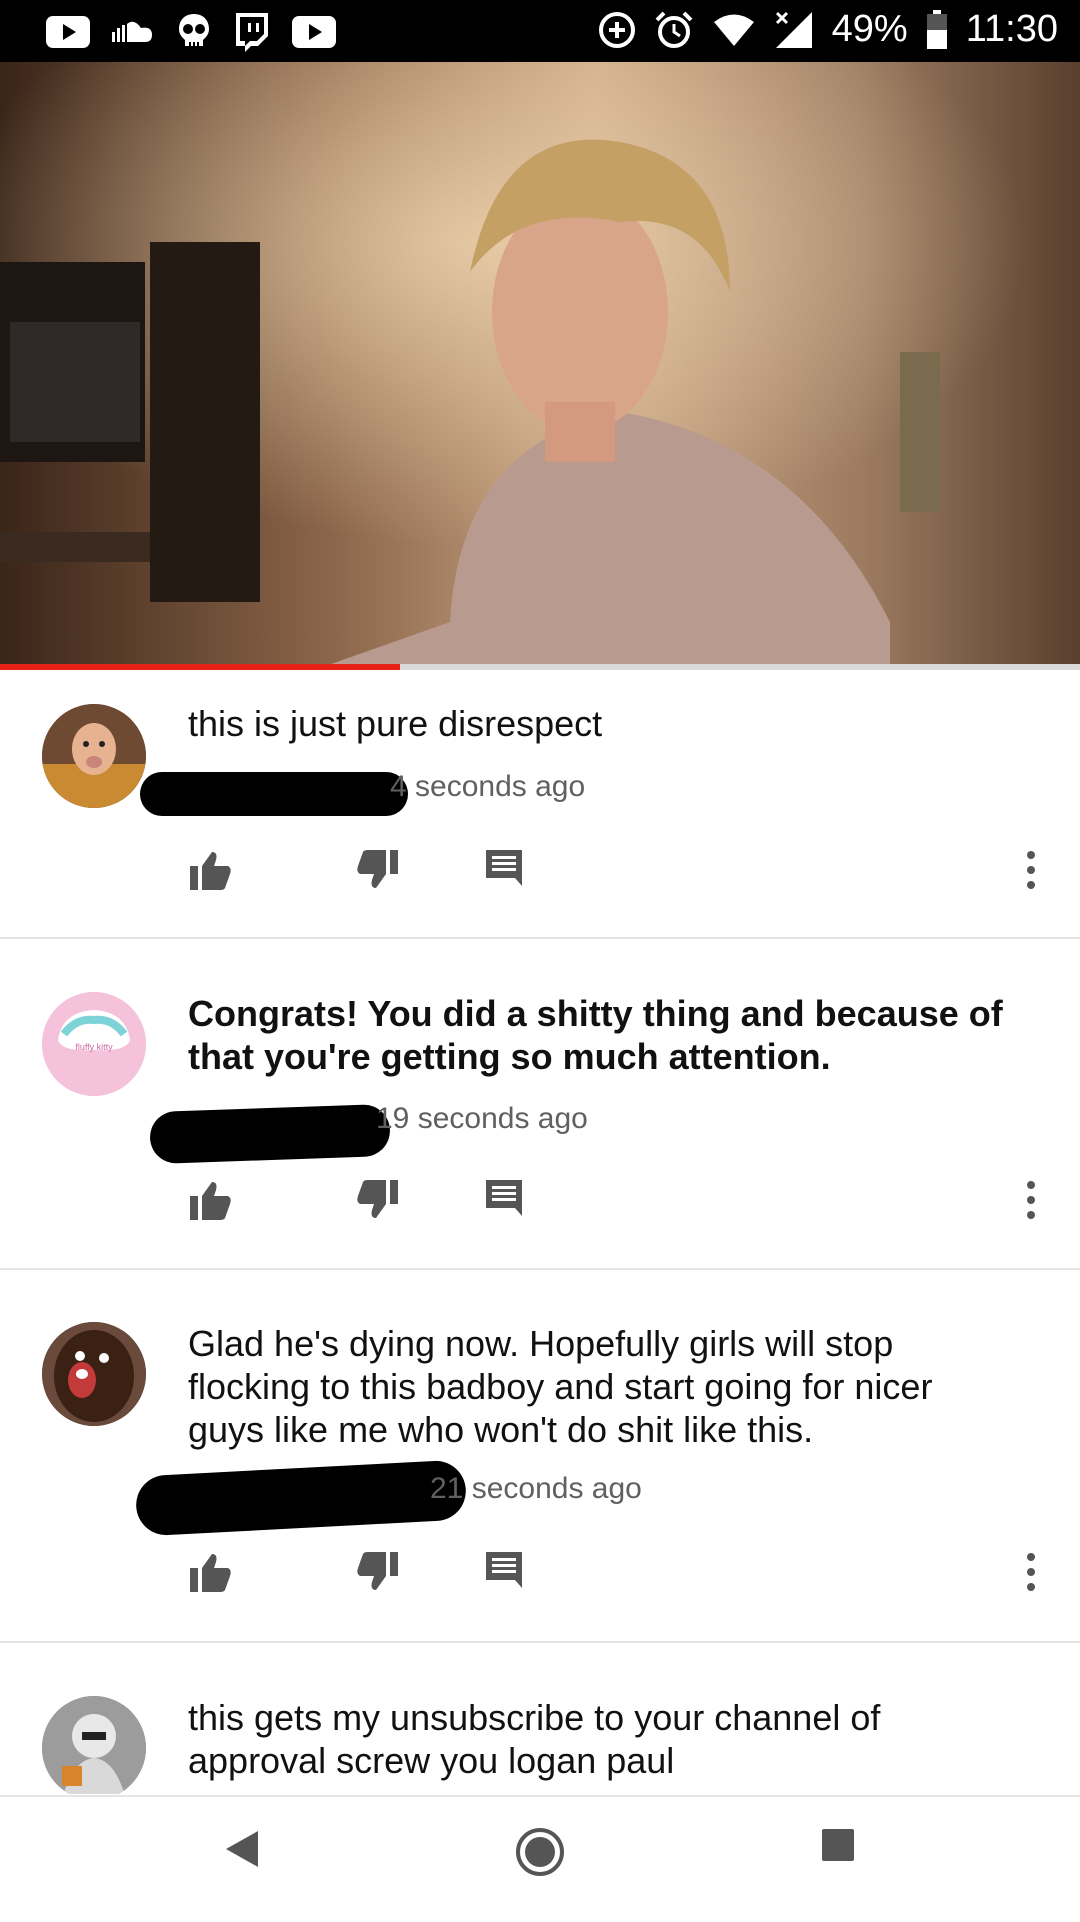 This screenshot has width=1080, height=1922. Describe the element at coordinates (540, 1854) in the screenshot. I see `home-icon` at that location.